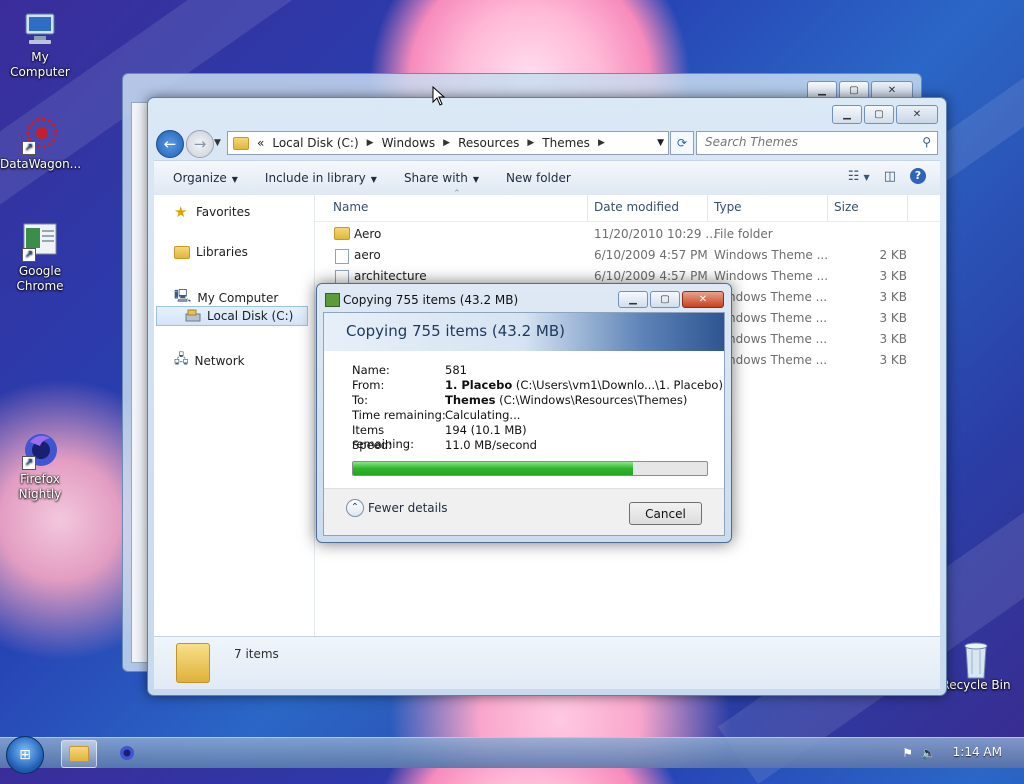  Describe the element at coordinates (368, 385) in the screenshot. I see `info-label: From:` at that location.